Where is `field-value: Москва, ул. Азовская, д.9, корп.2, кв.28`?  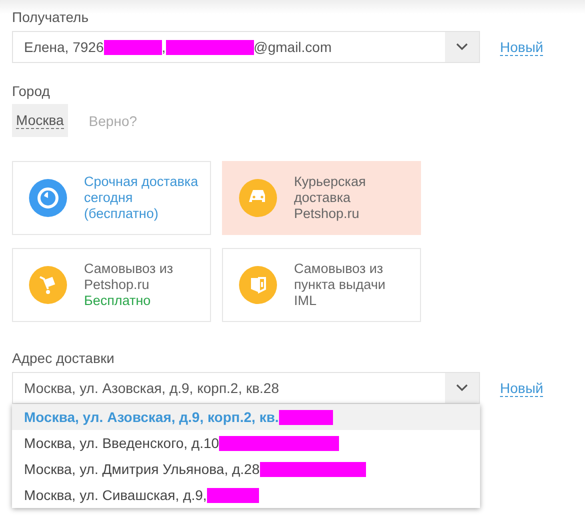 field-value: Москва, ул. Азовская, д.9, корп.2, кв.28 is located at coordinates (152, 388).